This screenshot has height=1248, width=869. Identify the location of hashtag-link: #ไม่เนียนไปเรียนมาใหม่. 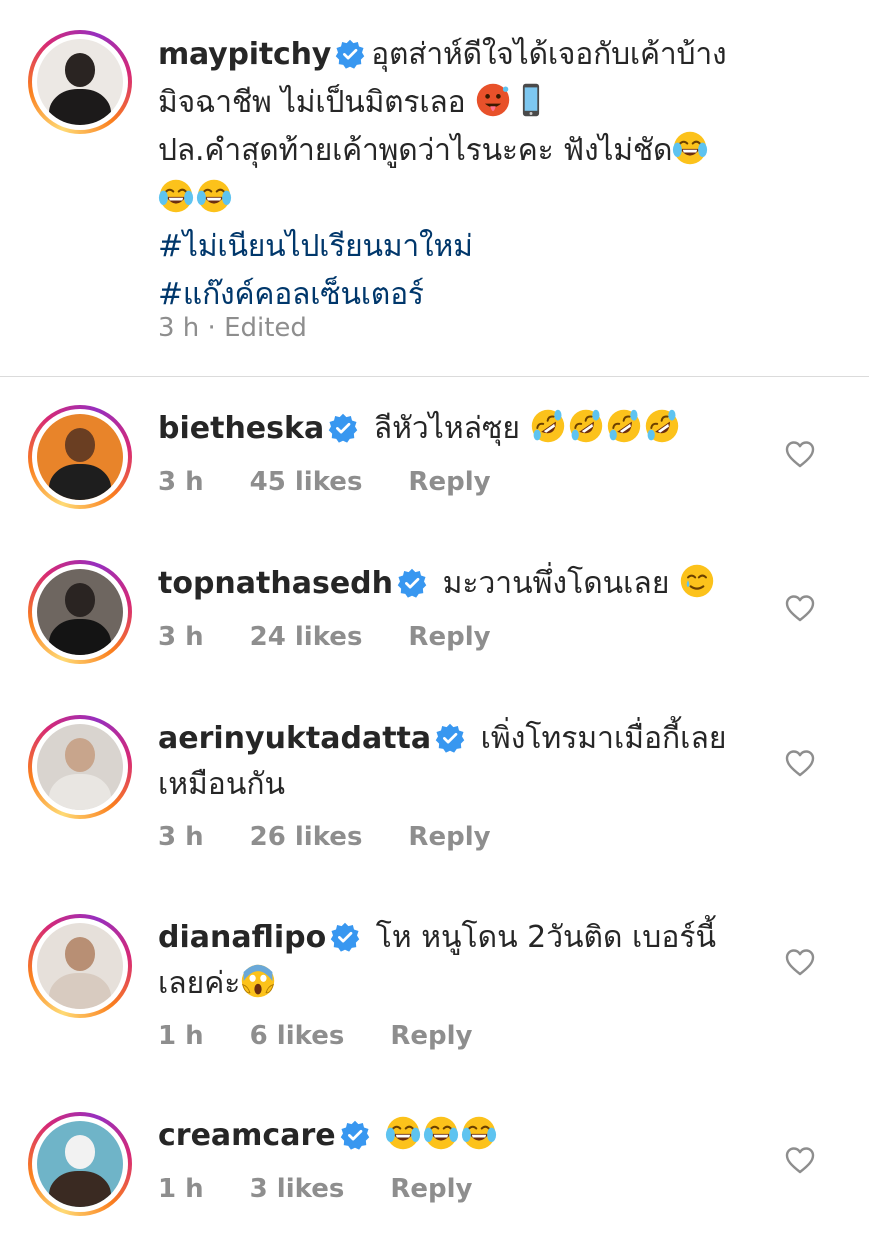
(478, 247).